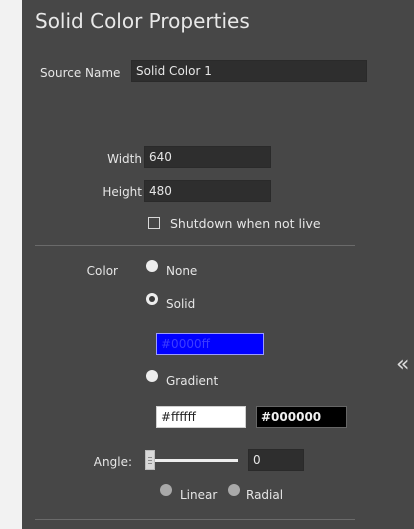  Describe the element at coordinates (80, 73) in the screenshot. I see `source-name-label: Source Name` at that location.